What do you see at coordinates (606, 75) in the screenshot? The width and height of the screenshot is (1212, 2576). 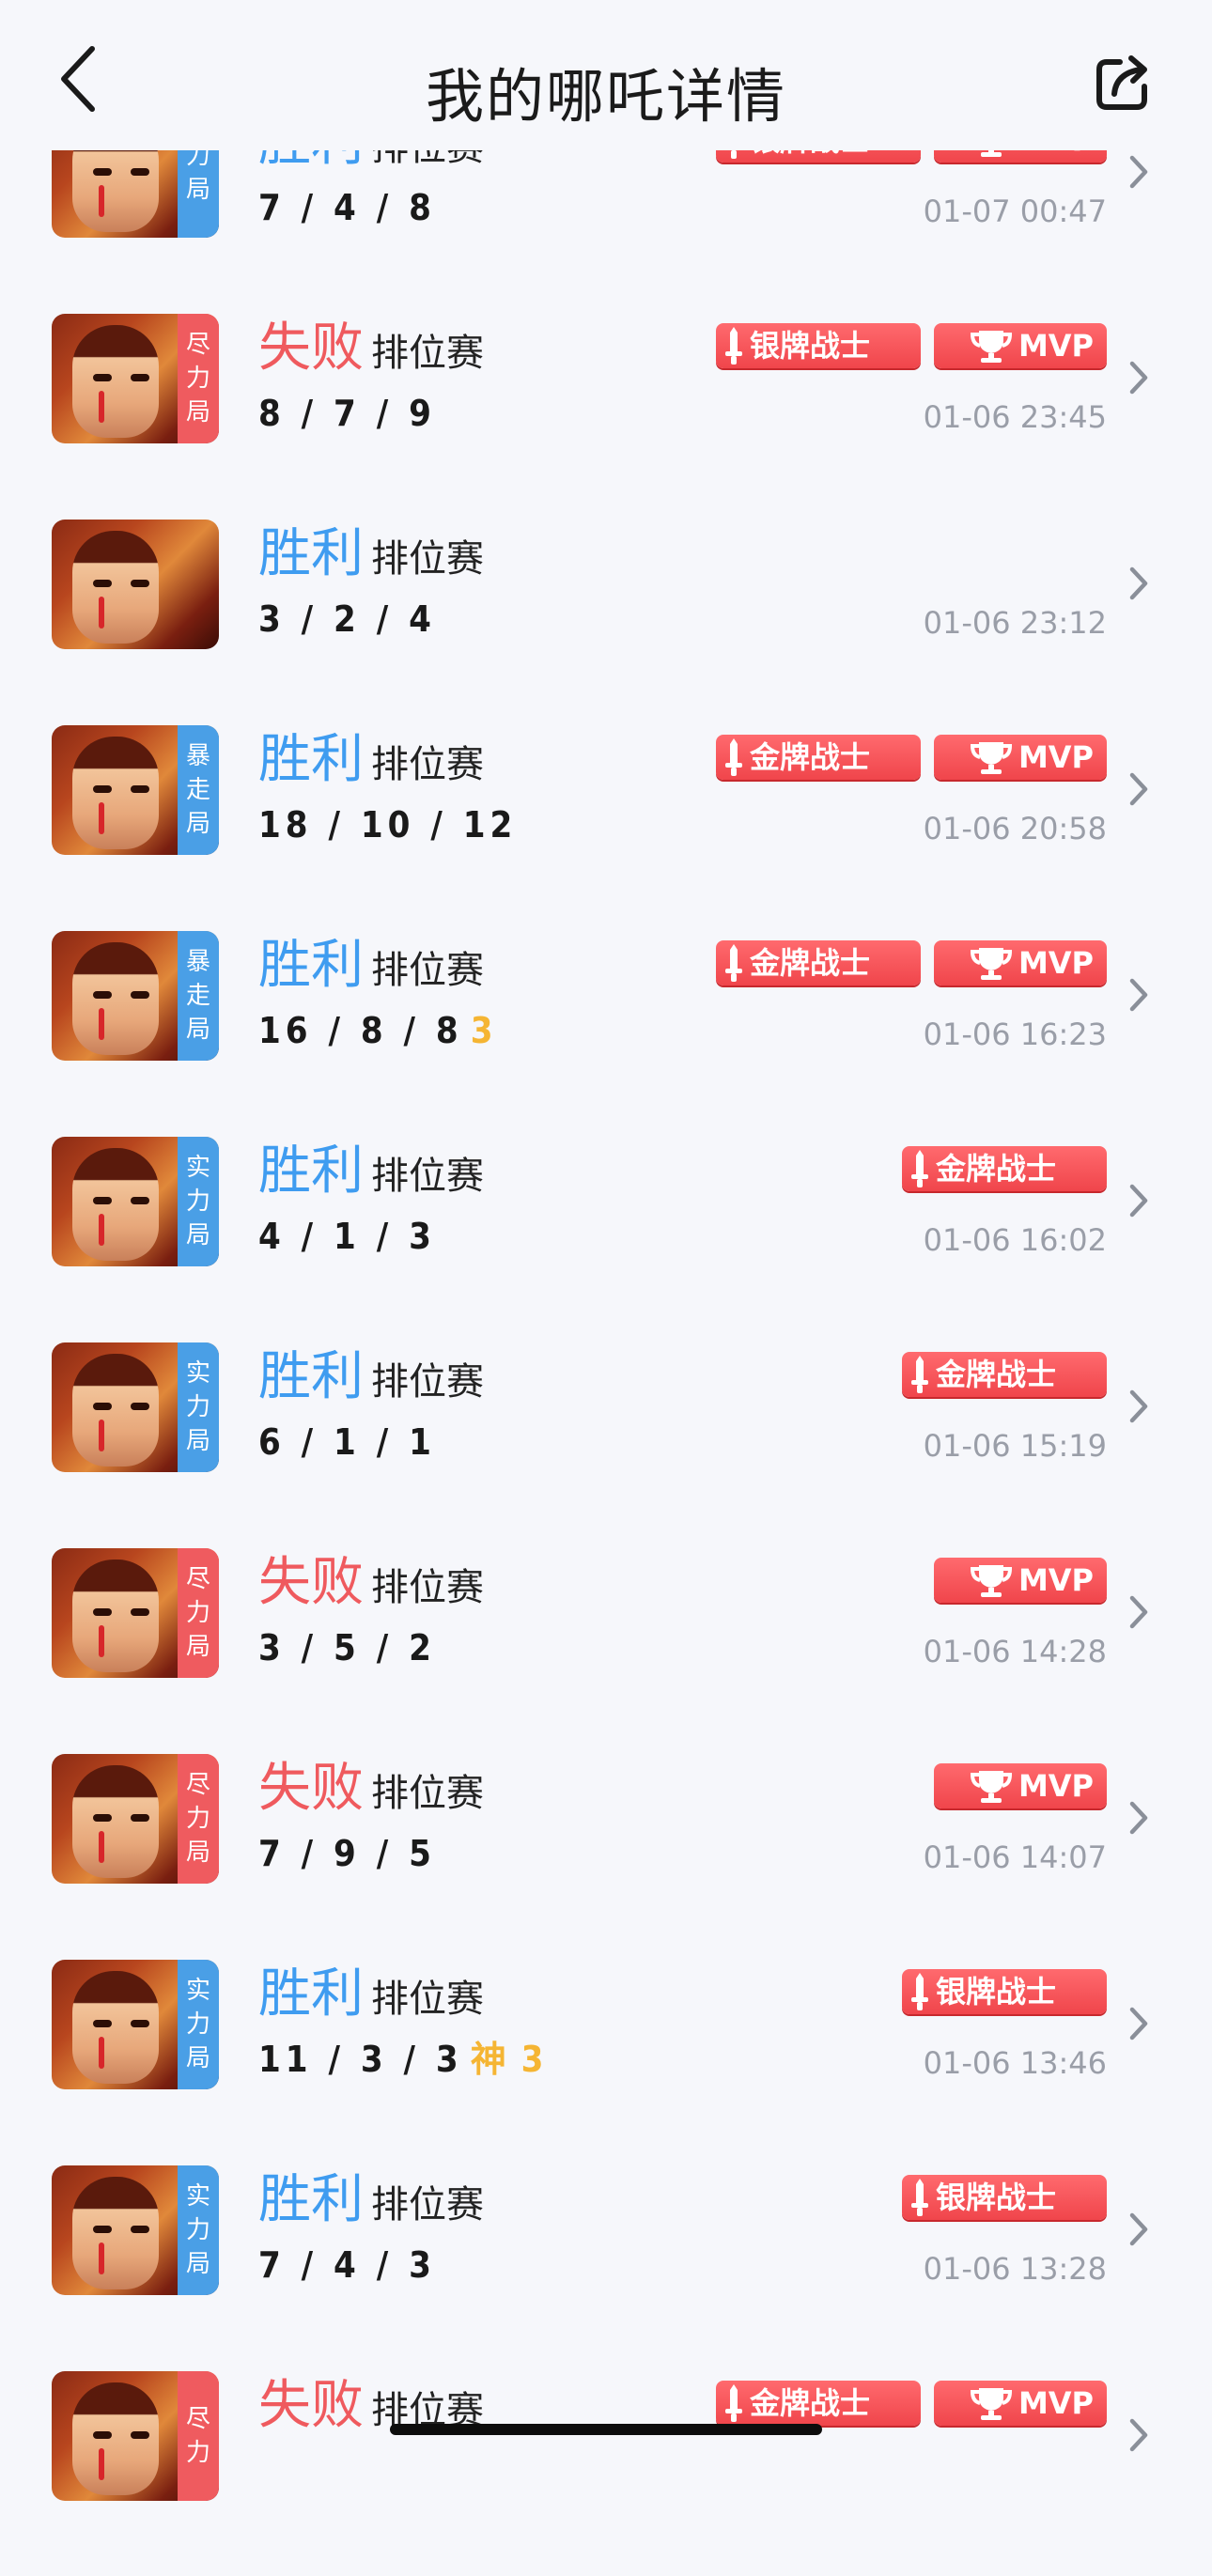 I see `top-navigation-bar: 我的哪吒详情` at bounding box center [606, 75].